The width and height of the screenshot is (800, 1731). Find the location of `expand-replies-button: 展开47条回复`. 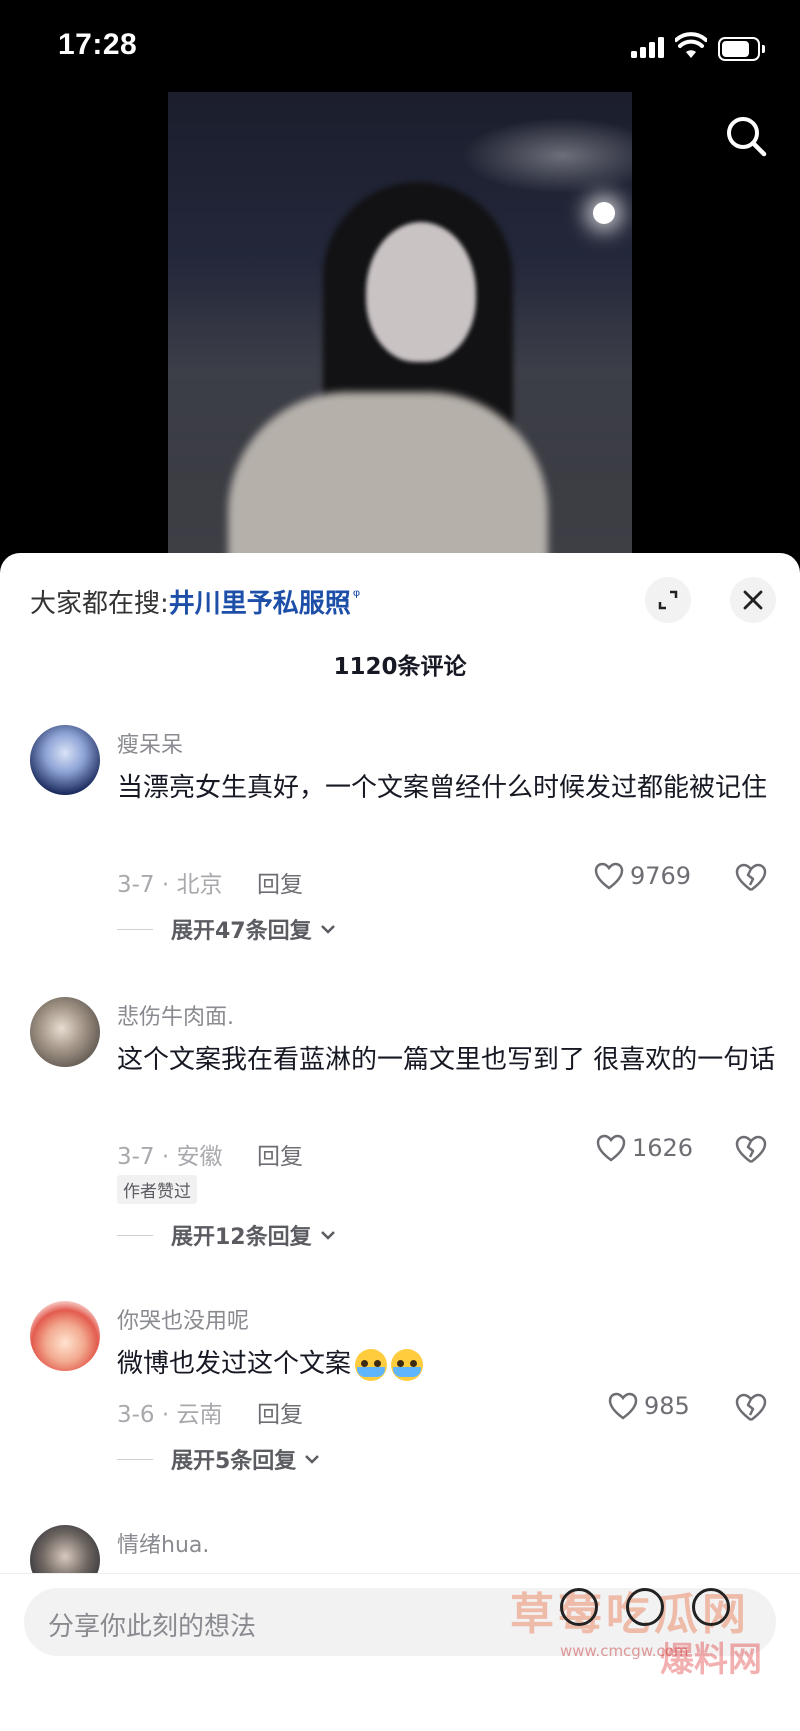

expand-replies-button: 展开47条回复 is located at coordinates (227, 929).